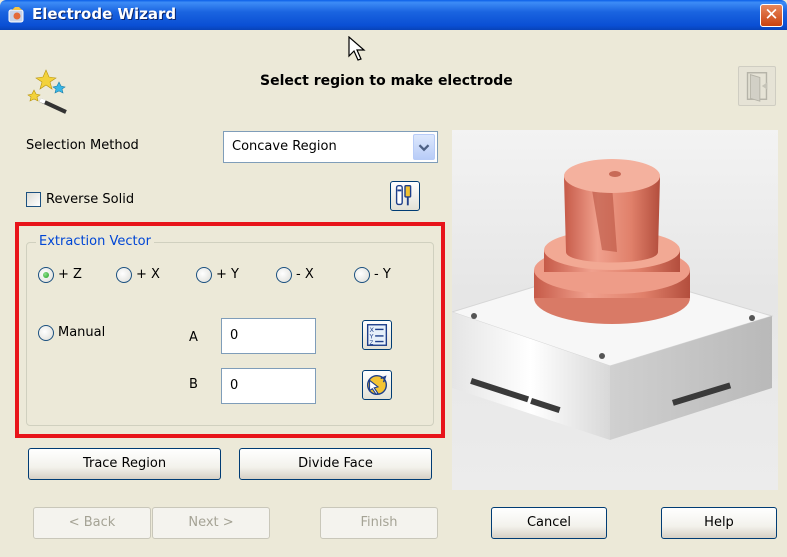 The image size is (787, 557). Describe the element at coordinates (90, 199) in the screenshot. I see `reverse-solid-label: Reverse Solid` at that location.